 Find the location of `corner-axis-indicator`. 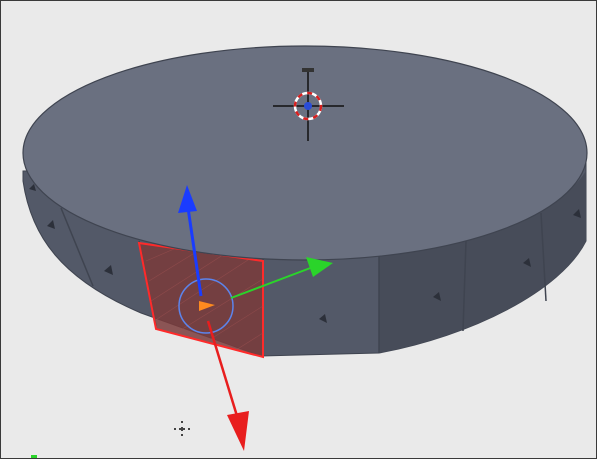

corner-axis-indicator is located at coordinates (34, 456).